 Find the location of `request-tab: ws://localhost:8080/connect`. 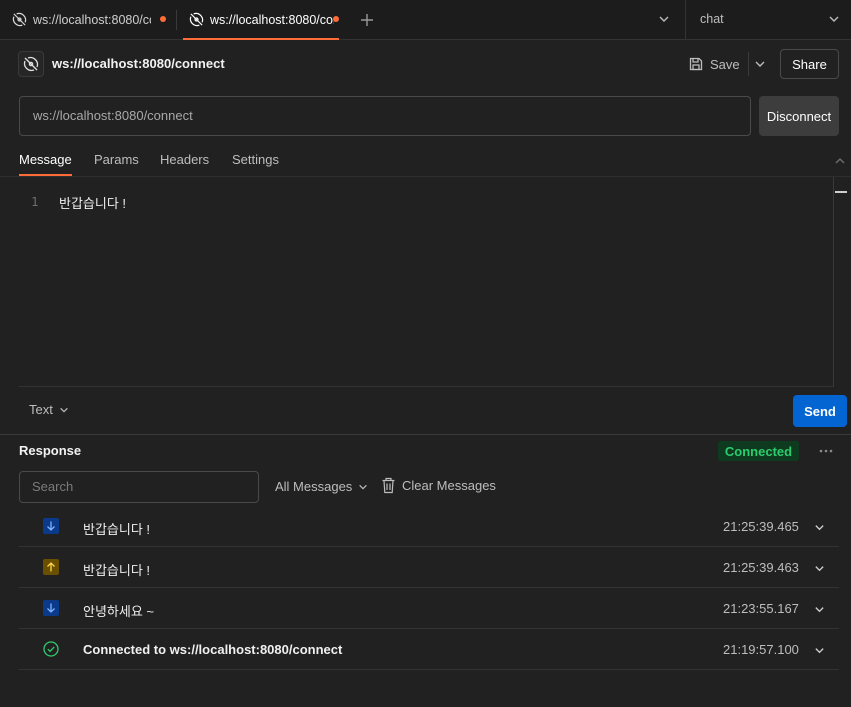

request-tab: ws://localhost:8080/connect is located at coordinates (87, 19).